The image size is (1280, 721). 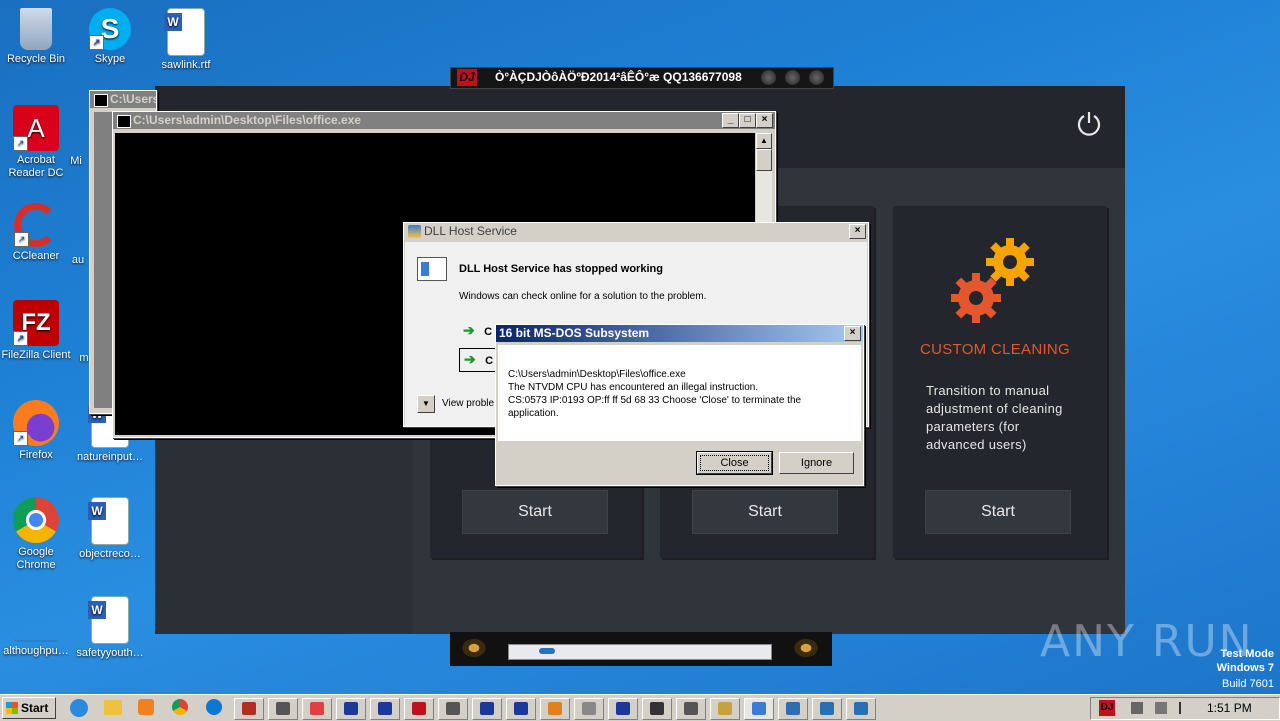 I want to click on icon-label: Firefox, so click(x=36, y=455).